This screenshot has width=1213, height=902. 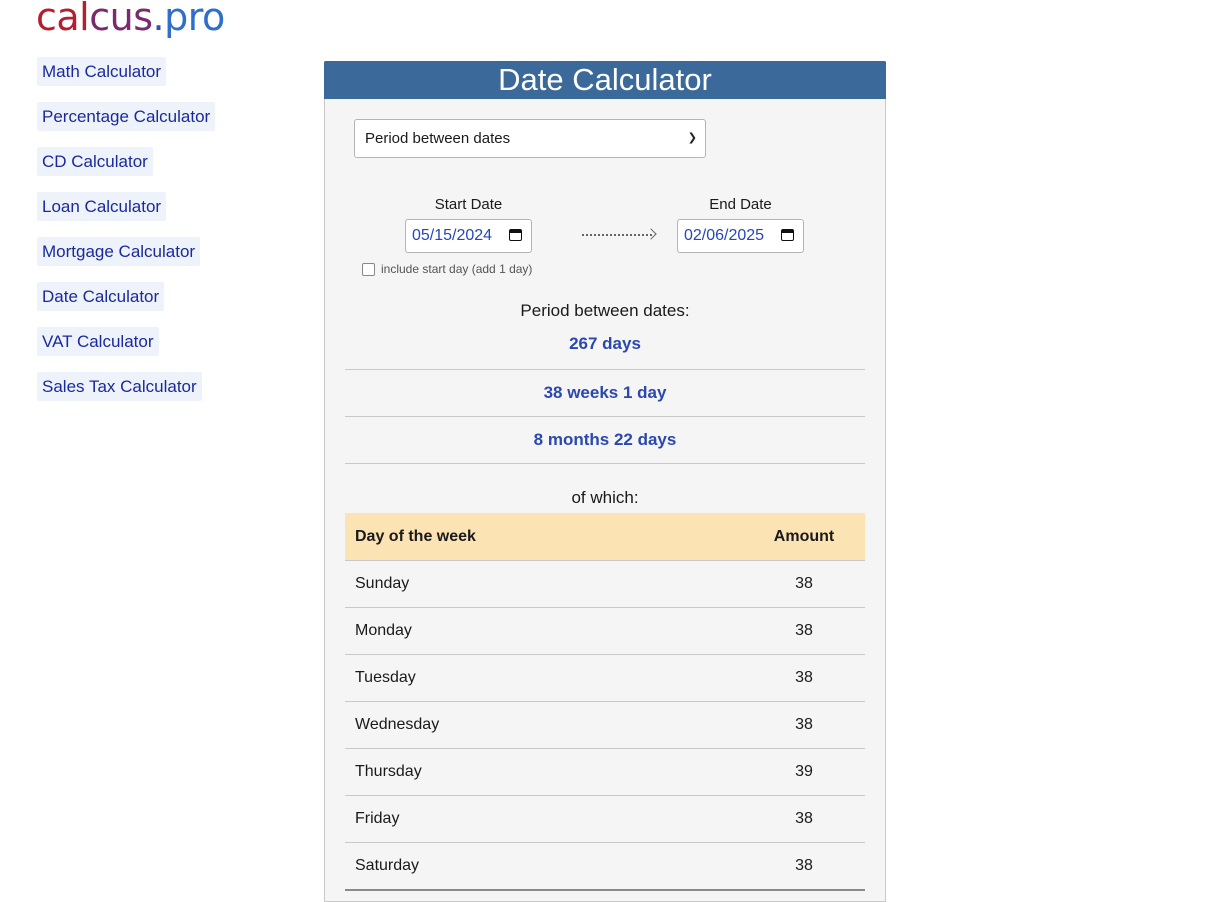 What do you see at coordinates (63, 19) in the screenshot?
I see `logo-part-1: cal` at bounding box center [63, 19].